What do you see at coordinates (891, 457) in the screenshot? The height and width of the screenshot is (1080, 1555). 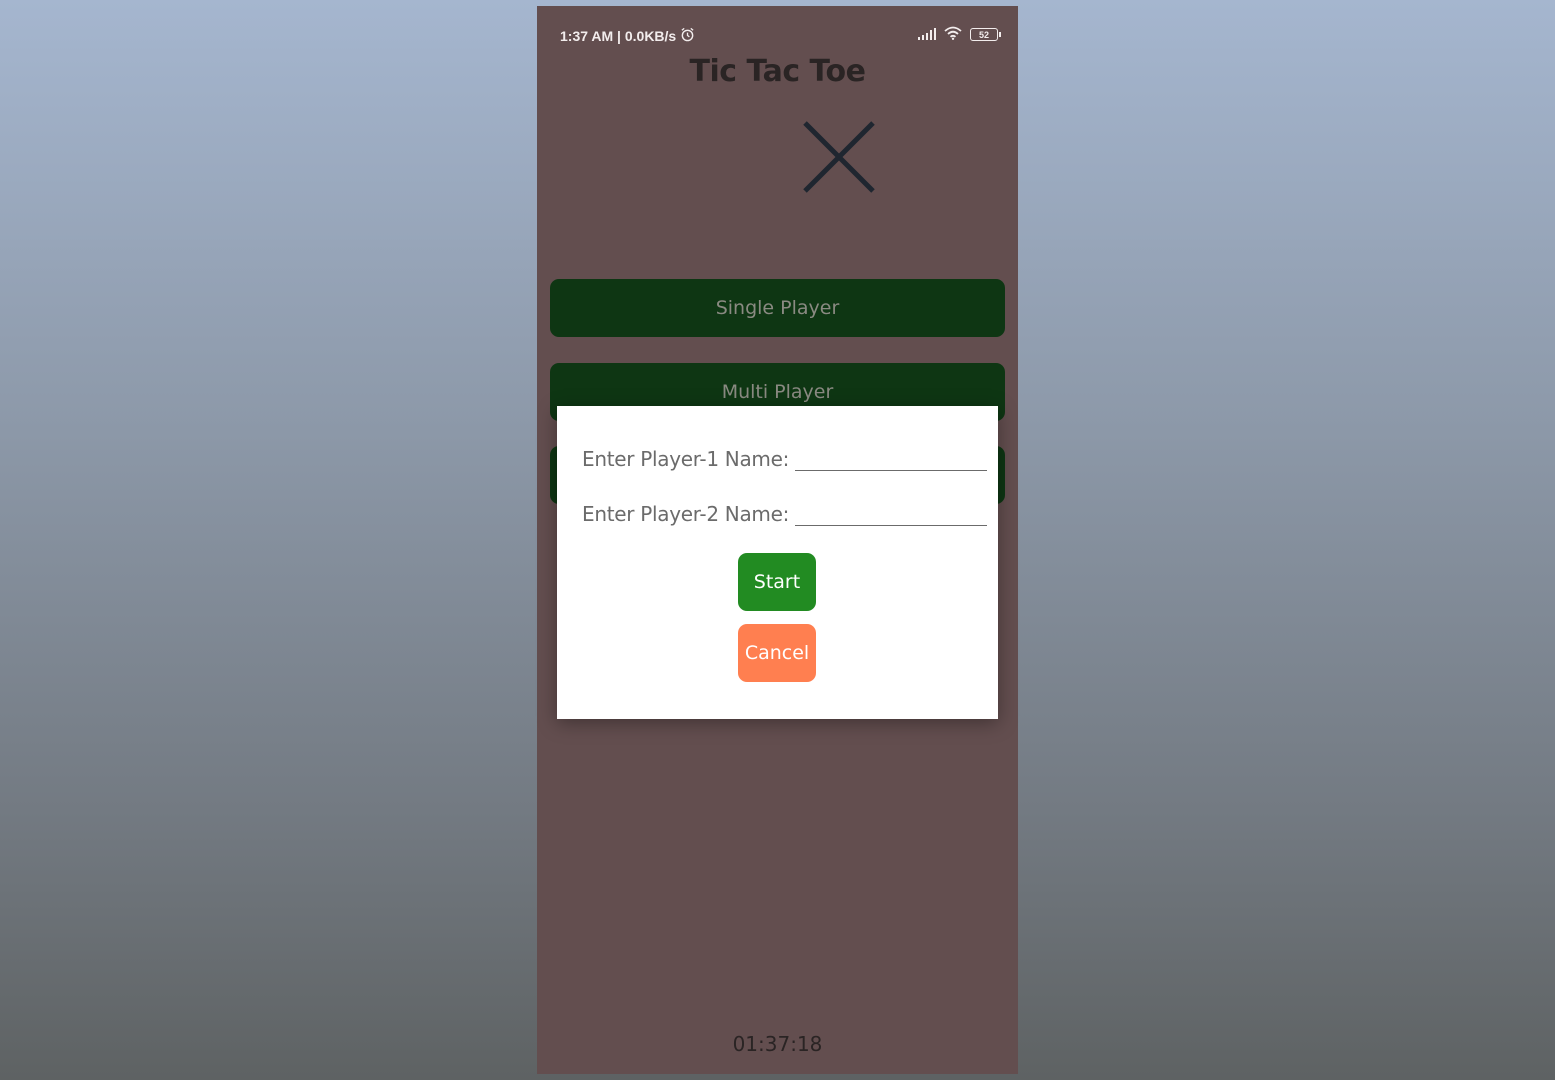 I see `player1-name-input` at bounding box center [891, 457].